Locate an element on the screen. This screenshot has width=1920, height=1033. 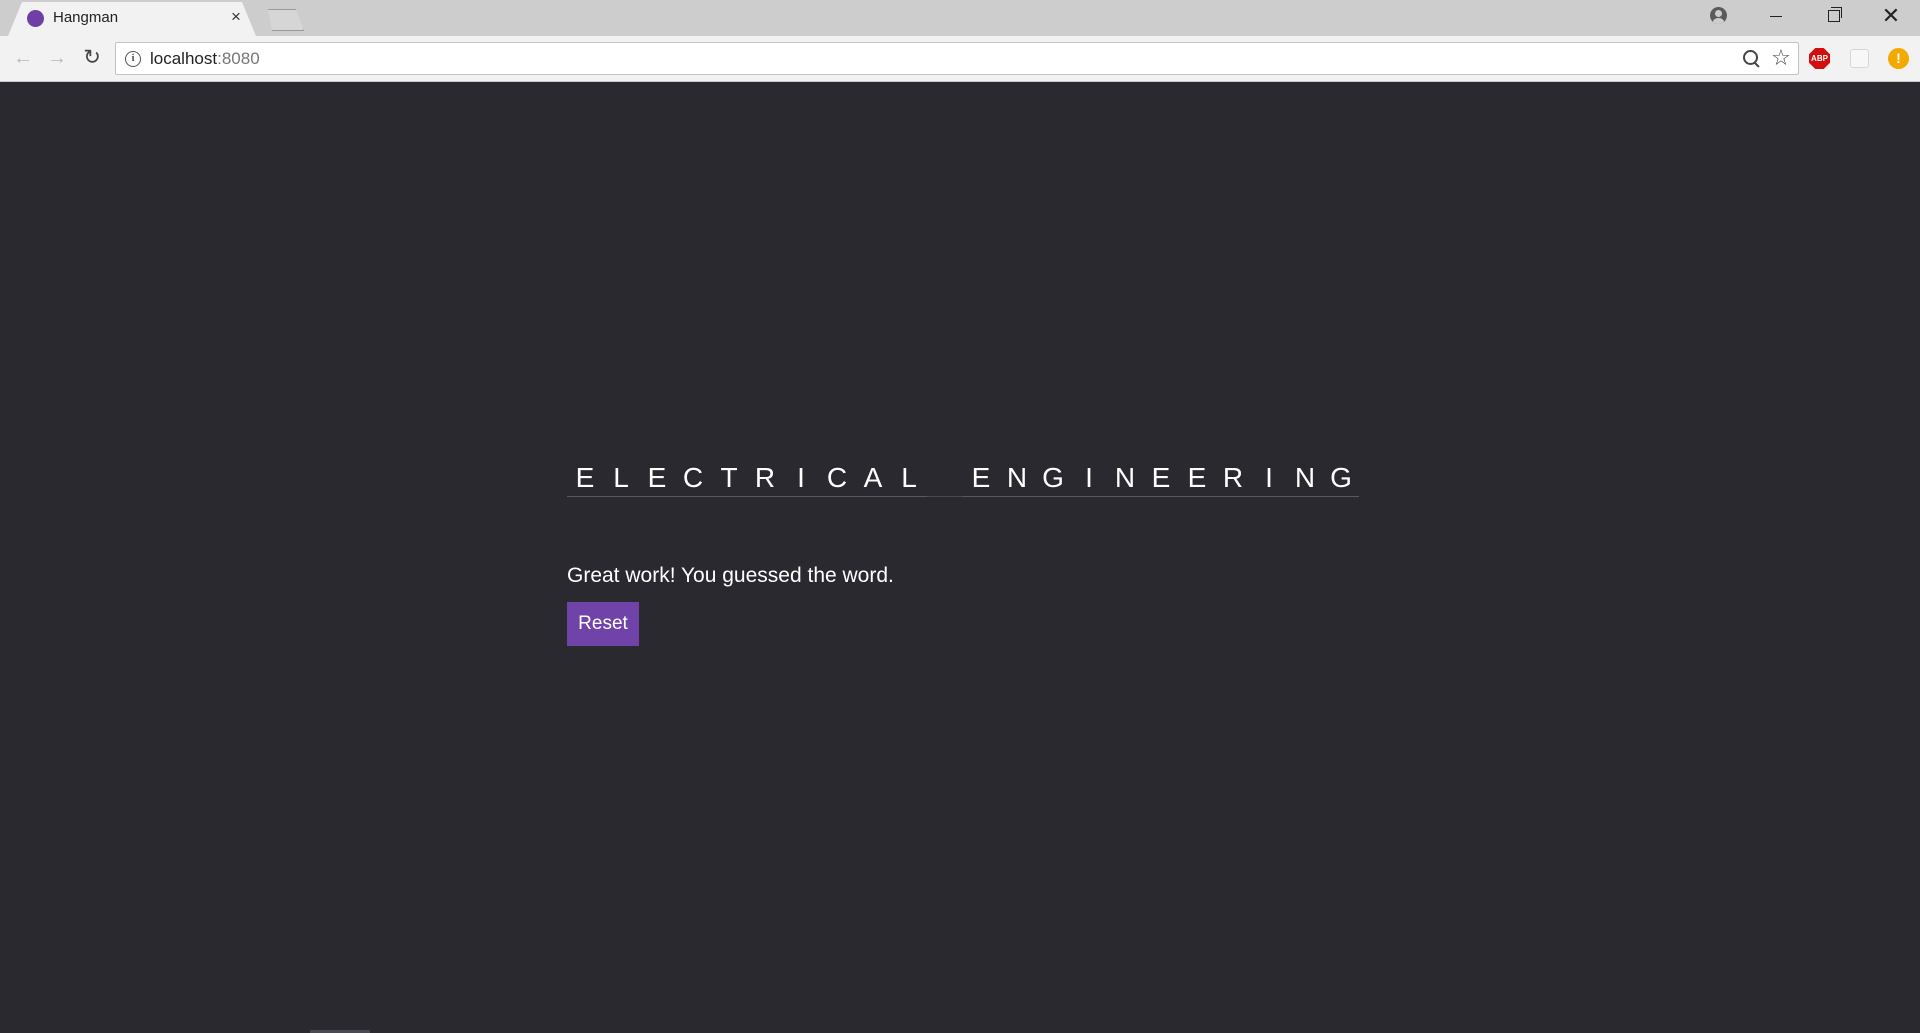
adblock-extension-icon: ABP is located at coordinates (1819, 58).